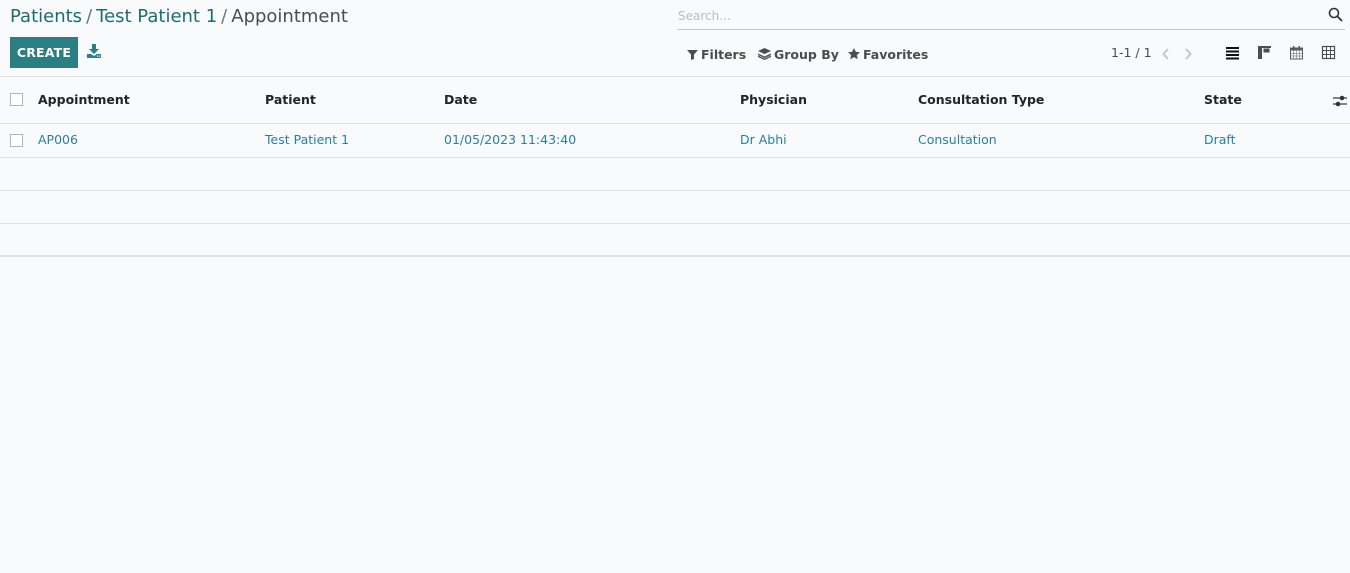  Describe the element at coordinates (993, 16) in the screenshot. I see `search-input` at that location.